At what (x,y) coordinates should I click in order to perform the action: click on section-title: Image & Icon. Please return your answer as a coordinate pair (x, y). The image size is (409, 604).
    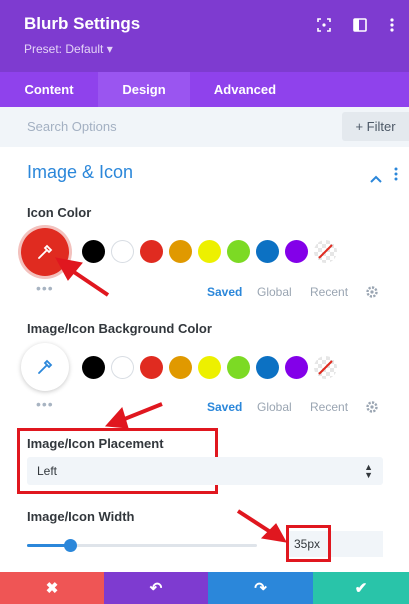
    Looking at the image, I should click on (80, 172).